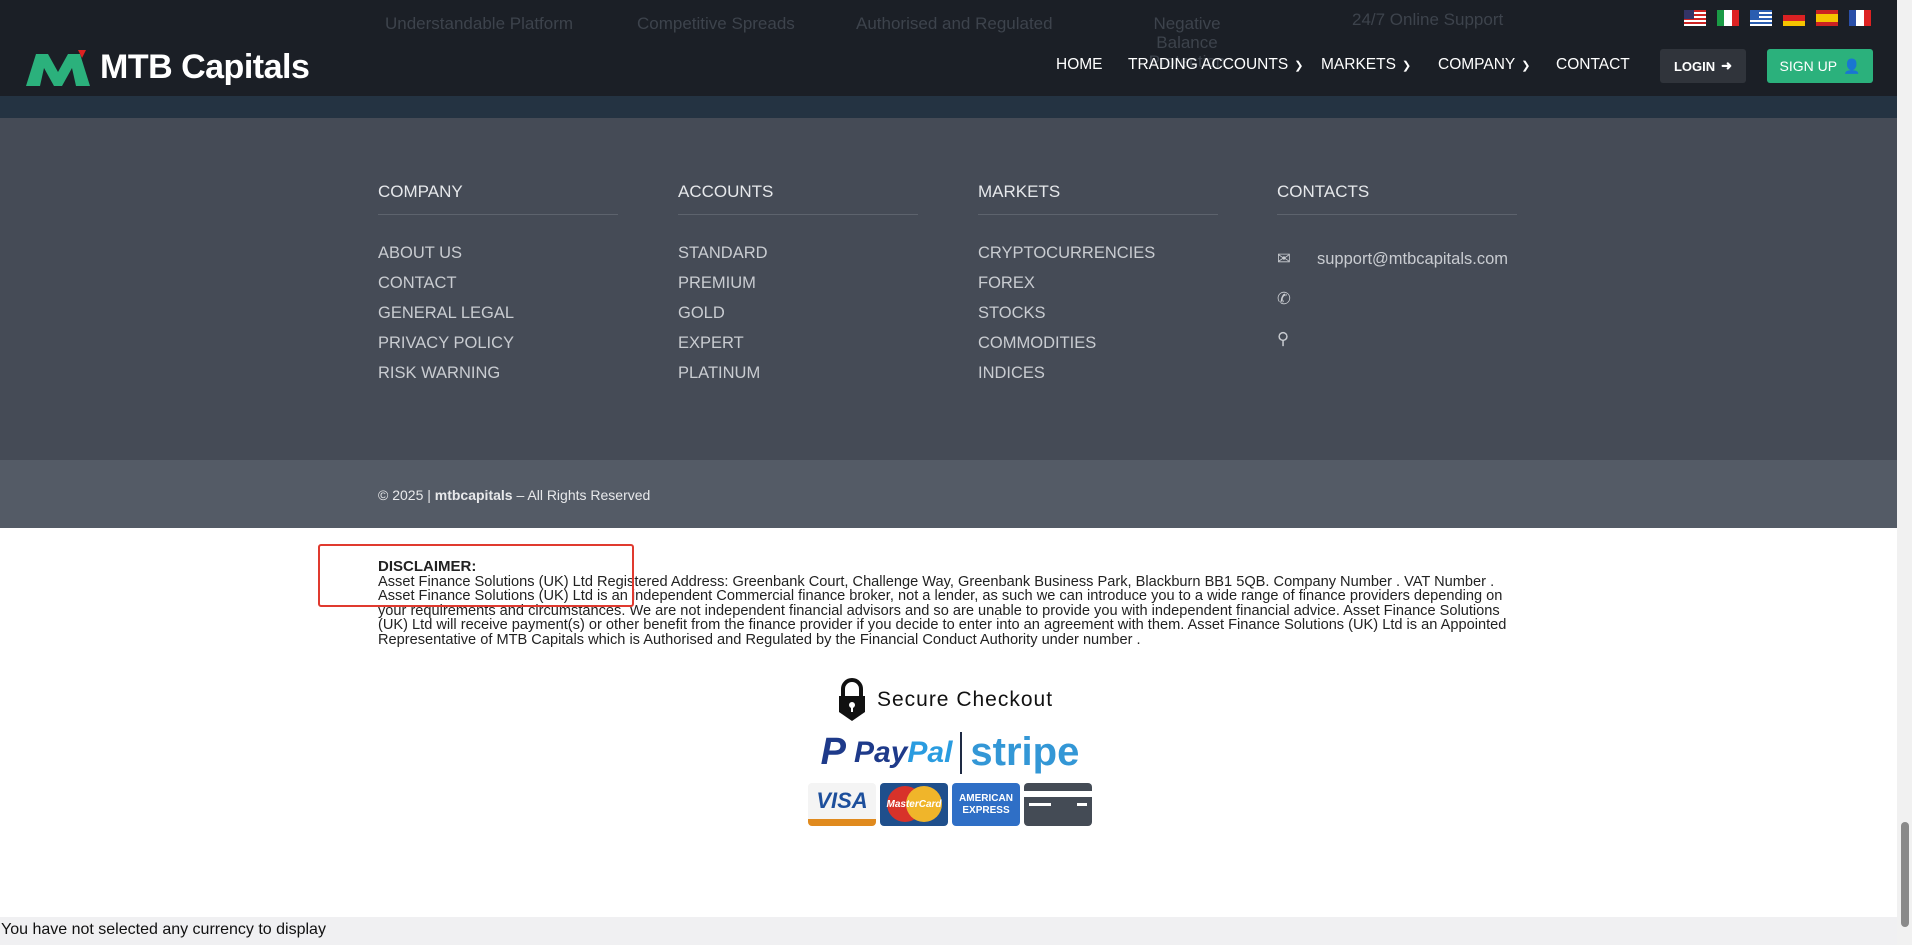 Image resolution: width=1912 pixels, height=945 pixels. I want to click on contact-email: ✉ support@mtbcapitals.com, so click(1397, 259).